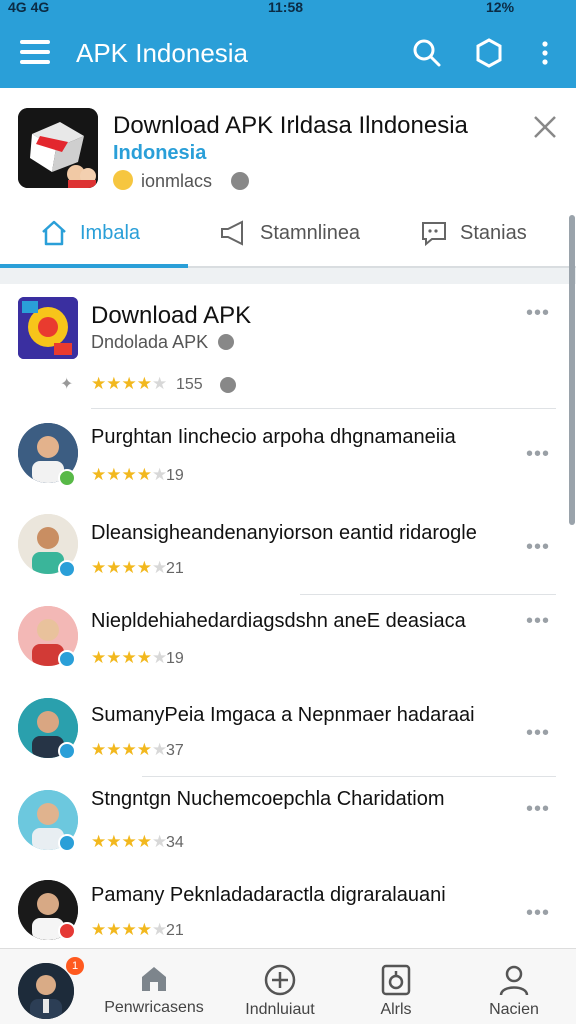 This screenshot has height=1024, width=576. What do you see at coordinates (154, 1007) in the screenshot?
I see `nav-label: Penwricasens` at bounding box center [154, 1007].